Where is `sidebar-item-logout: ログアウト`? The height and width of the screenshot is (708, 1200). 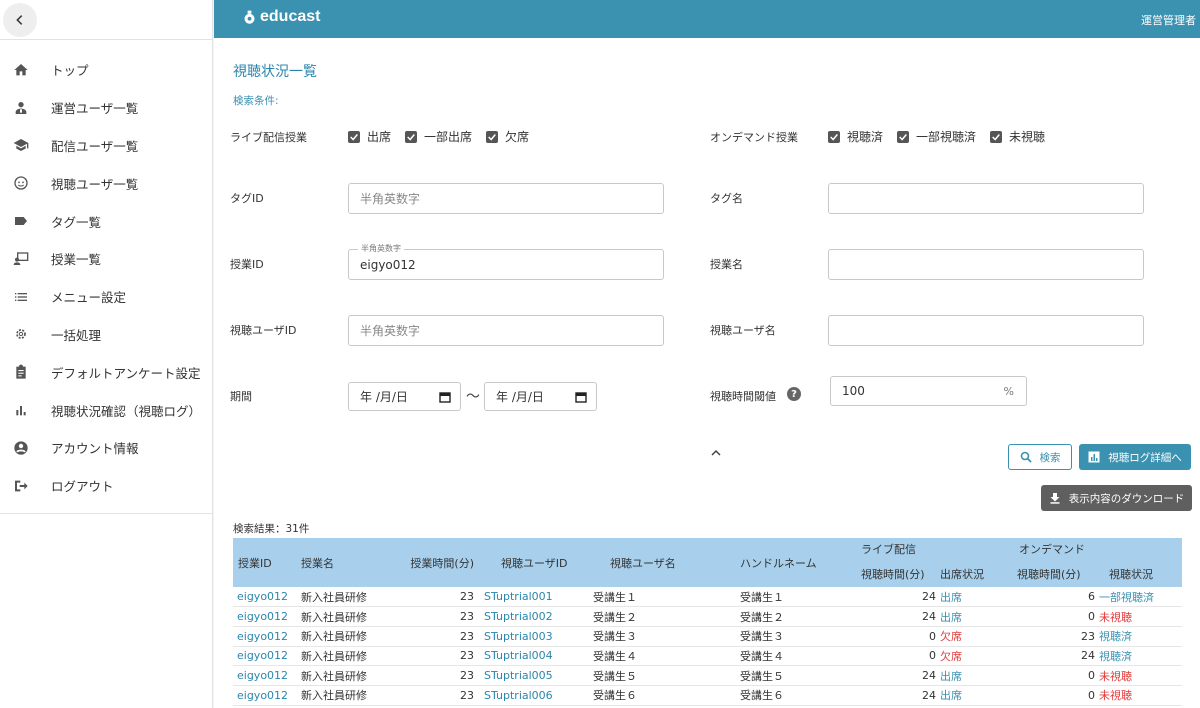 sidebar-item-logout: ログアウト is located at coordinates (106, 486).